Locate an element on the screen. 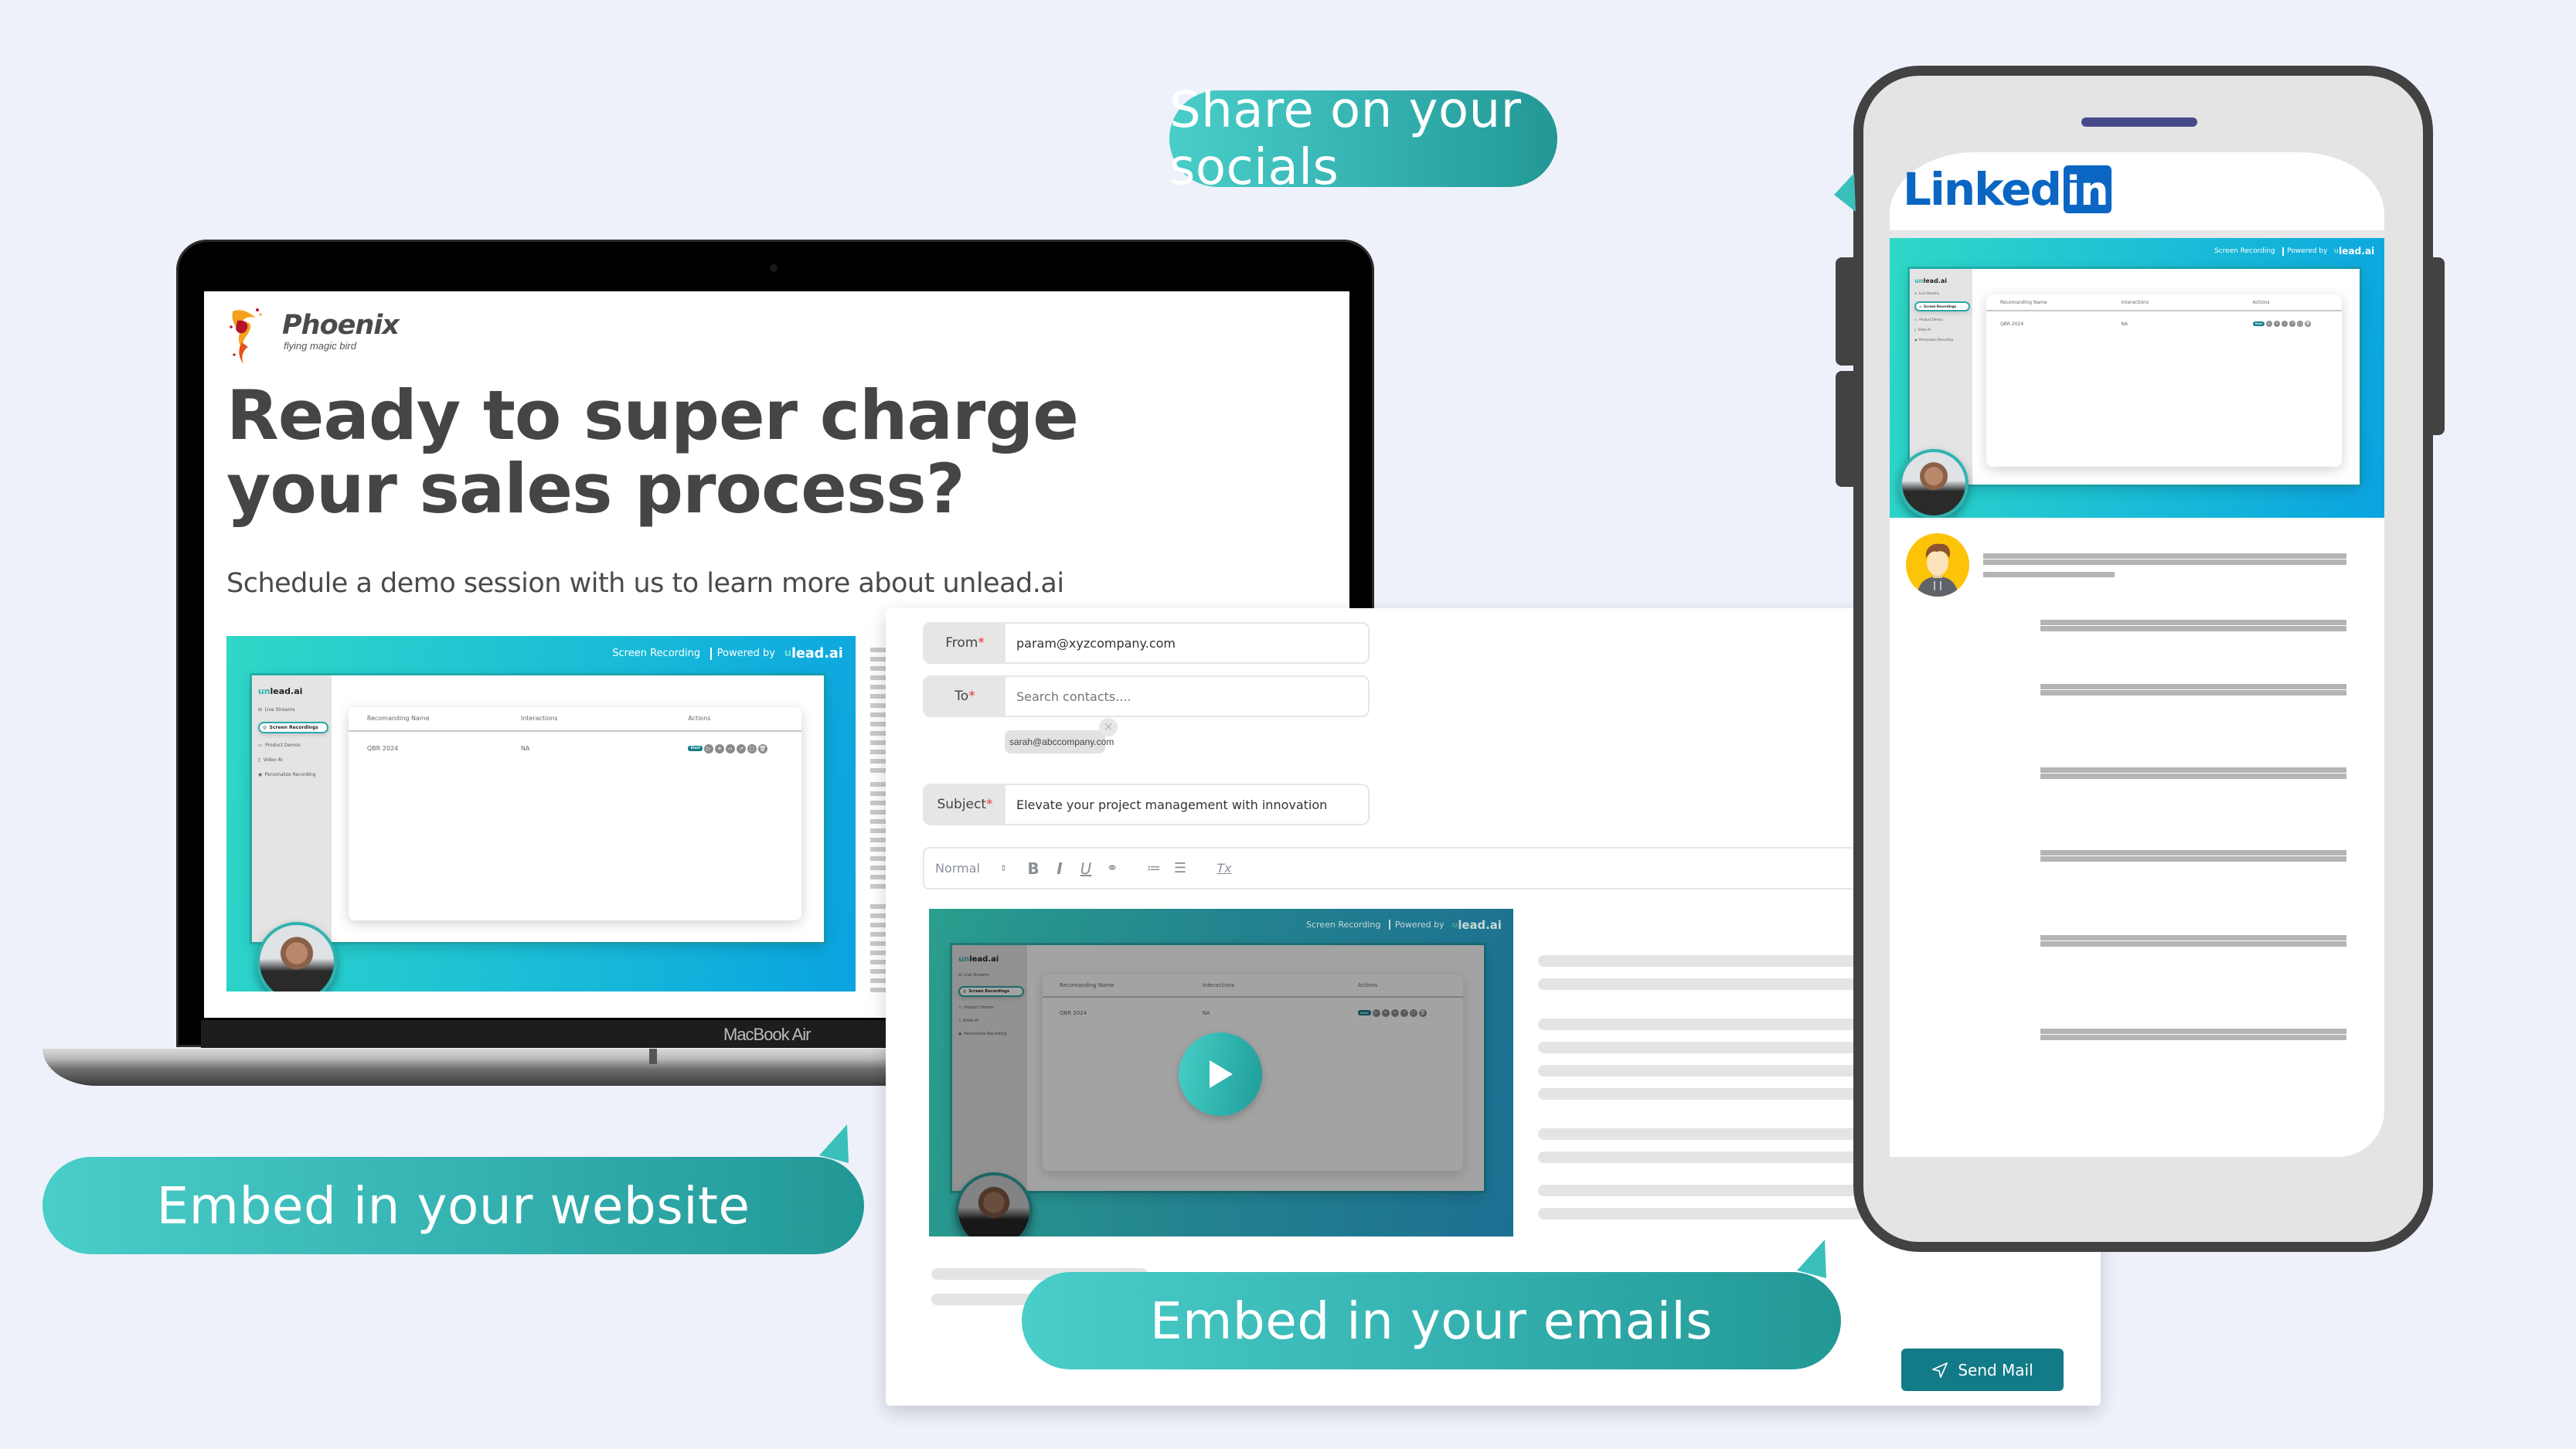 This screenshot has width=2576, height=1449. send-mail-label: Send Mail is located at coordinates (1995, 1369).